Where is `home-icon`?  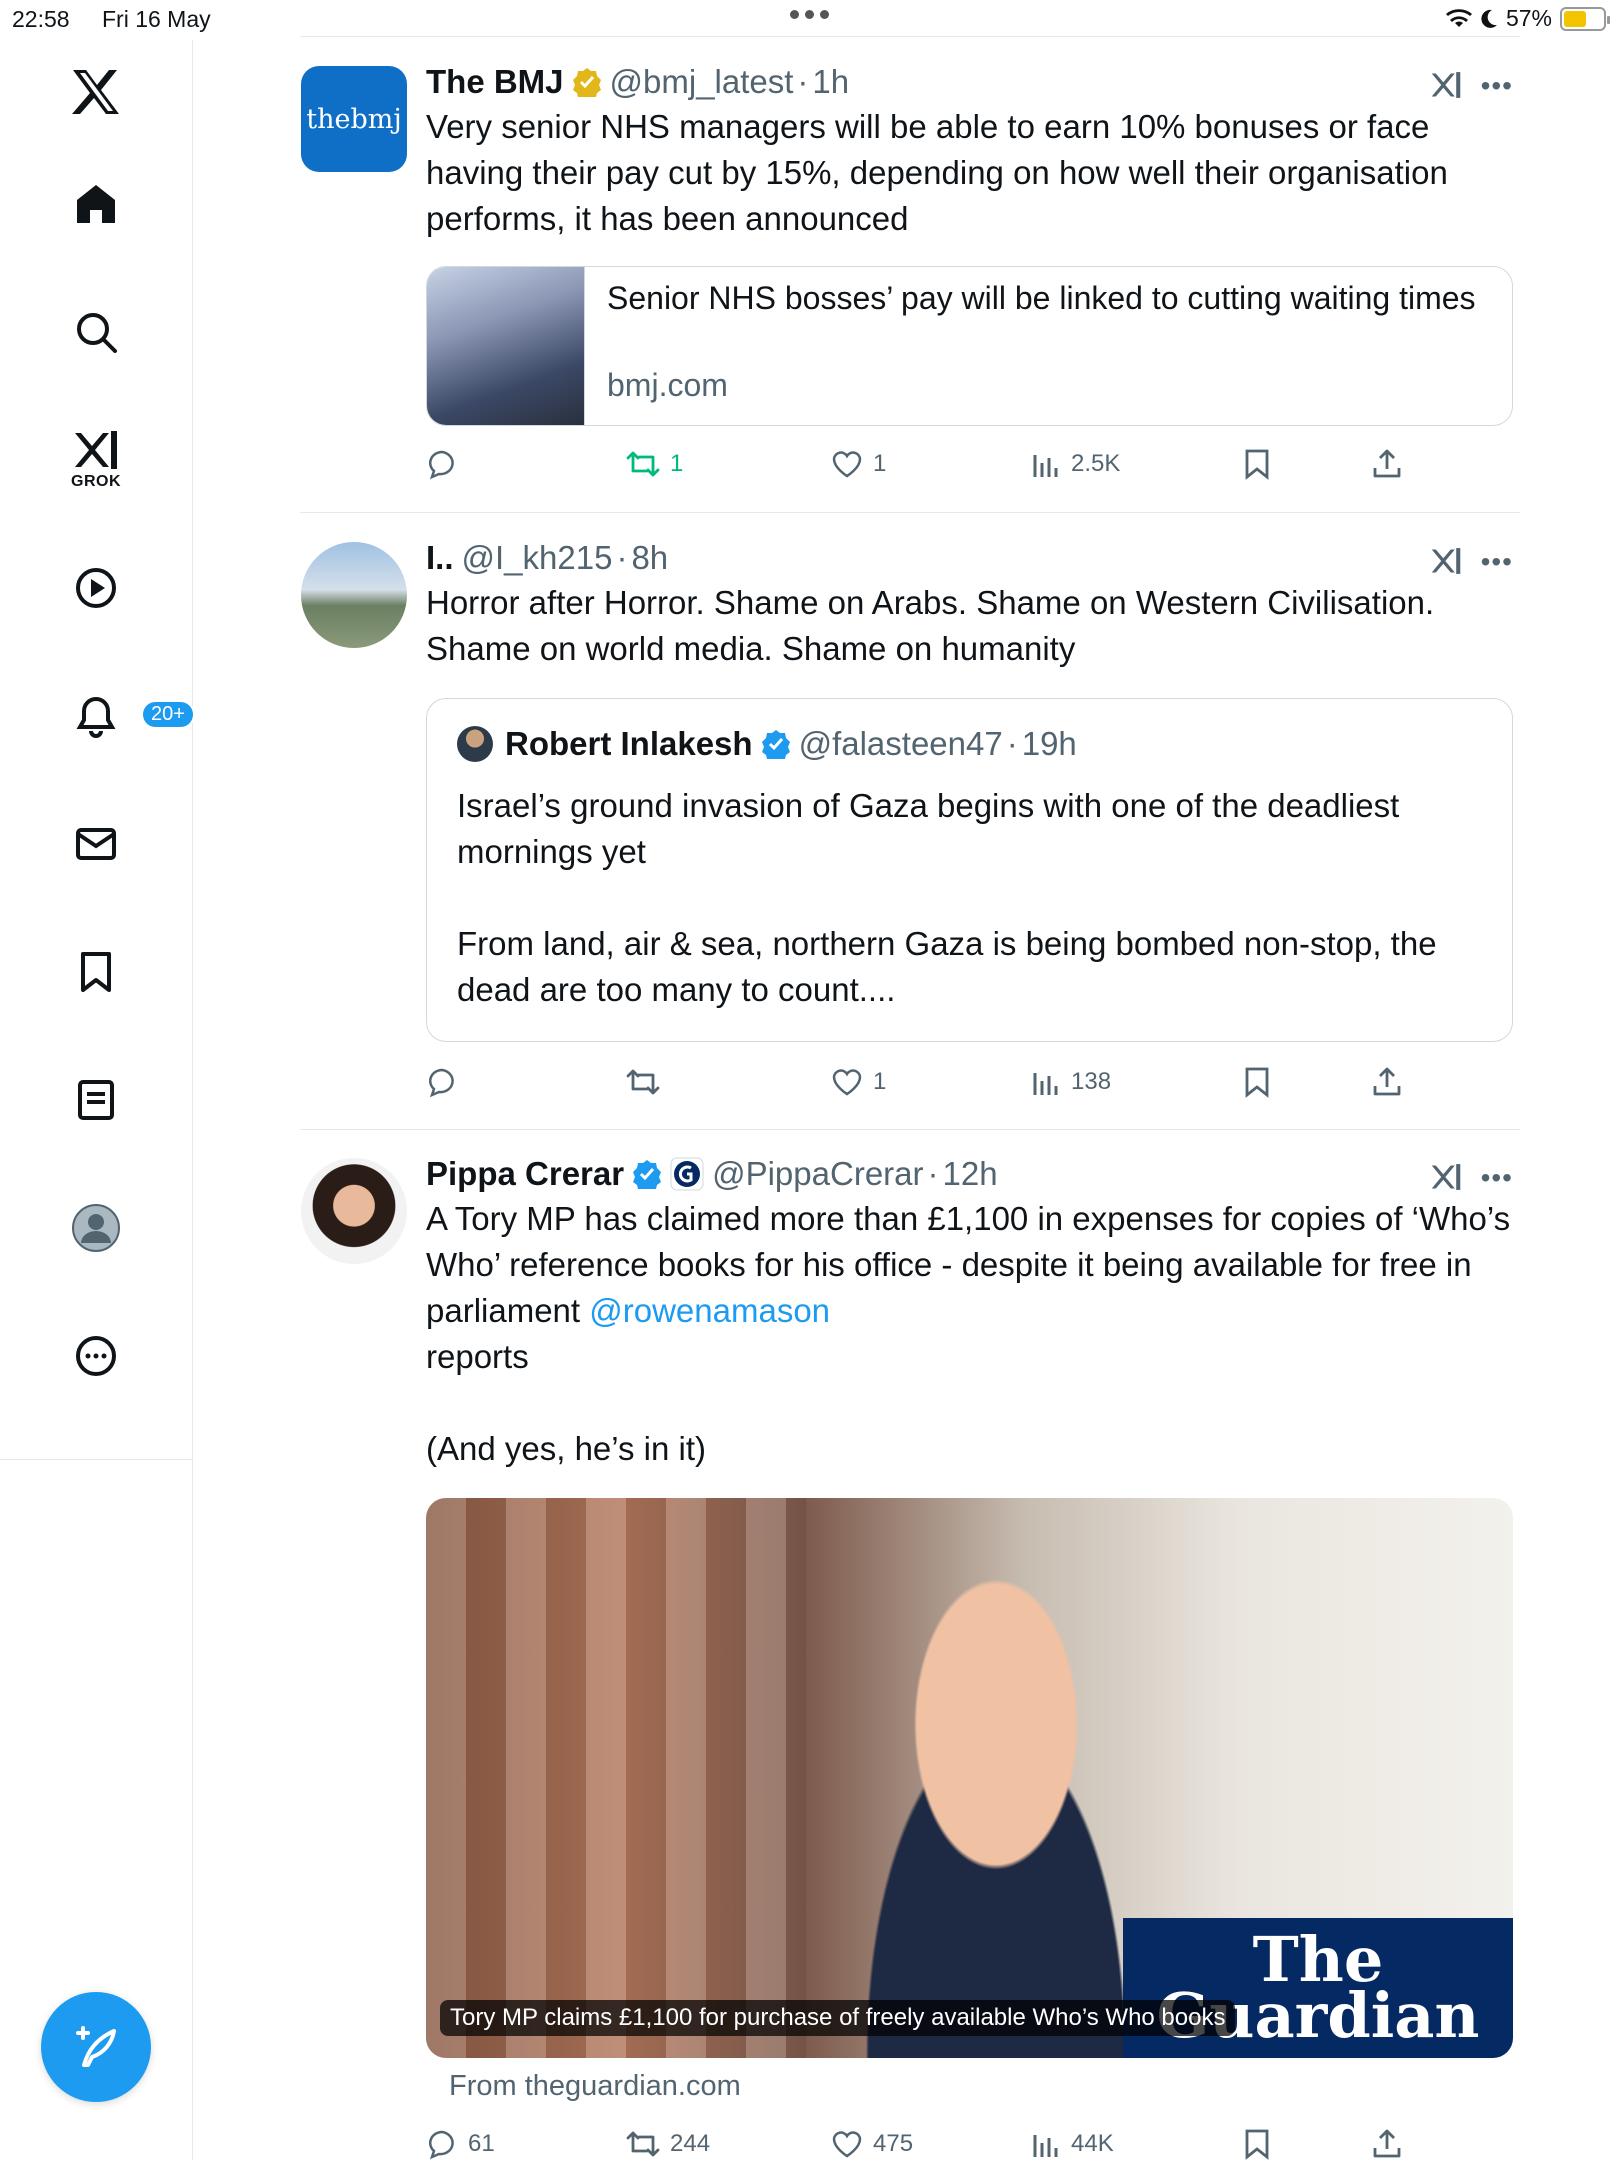 home-icon is located at coordinates (96, 204).